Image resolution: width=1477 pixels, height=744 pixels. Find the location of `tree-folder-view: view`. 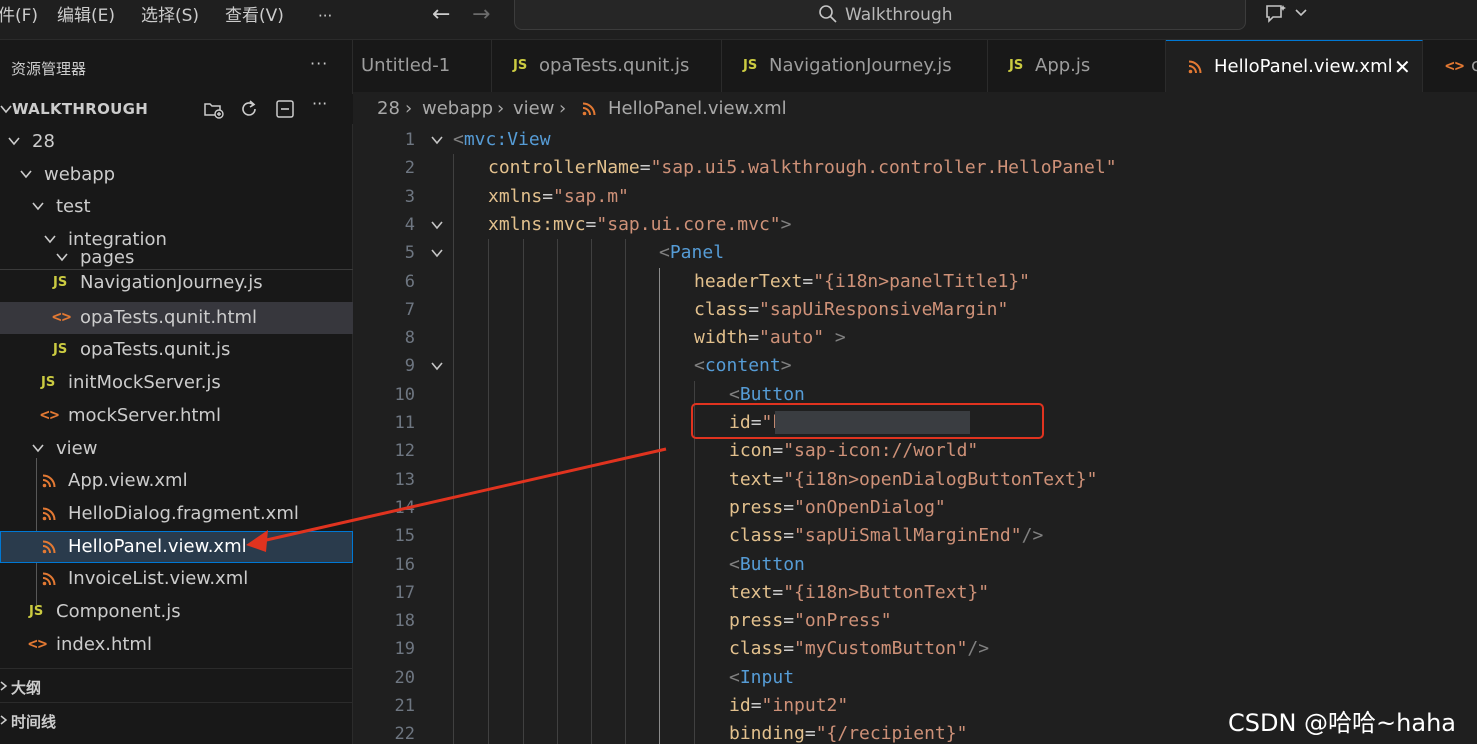

tree-folder-view: view is located at coordinates (176, 449).